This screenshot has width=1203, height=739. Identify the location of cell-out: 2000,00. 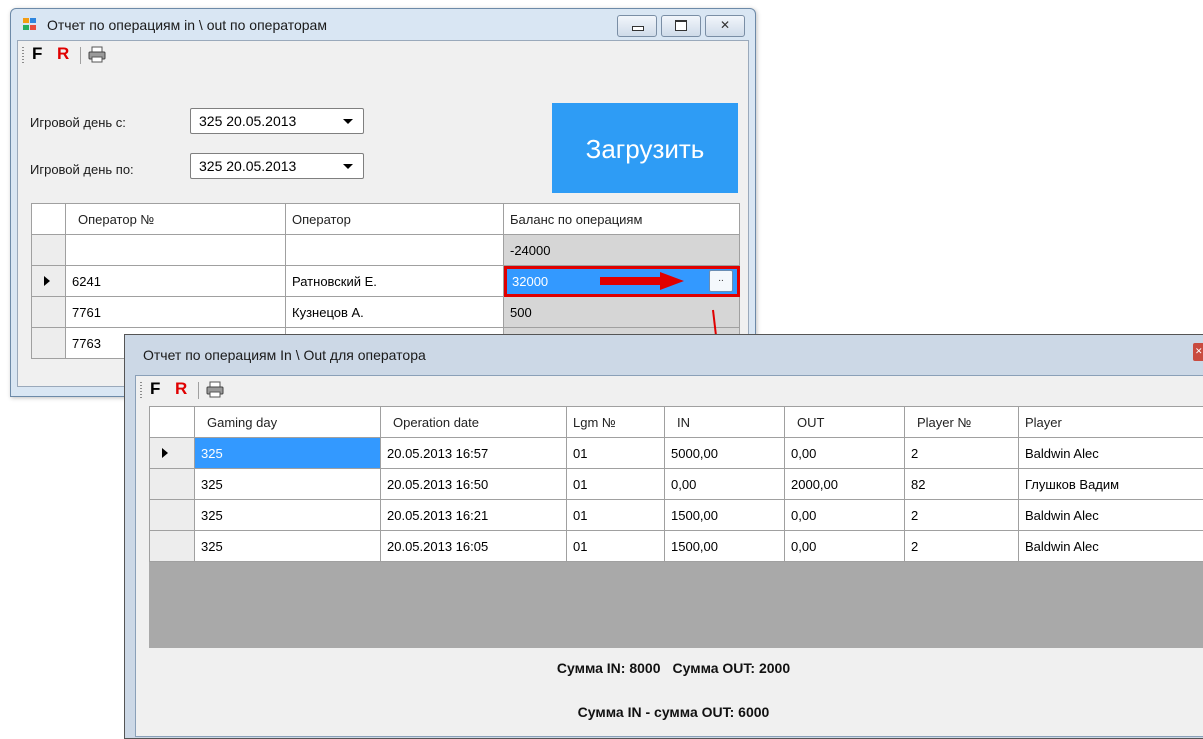
(845, 484).